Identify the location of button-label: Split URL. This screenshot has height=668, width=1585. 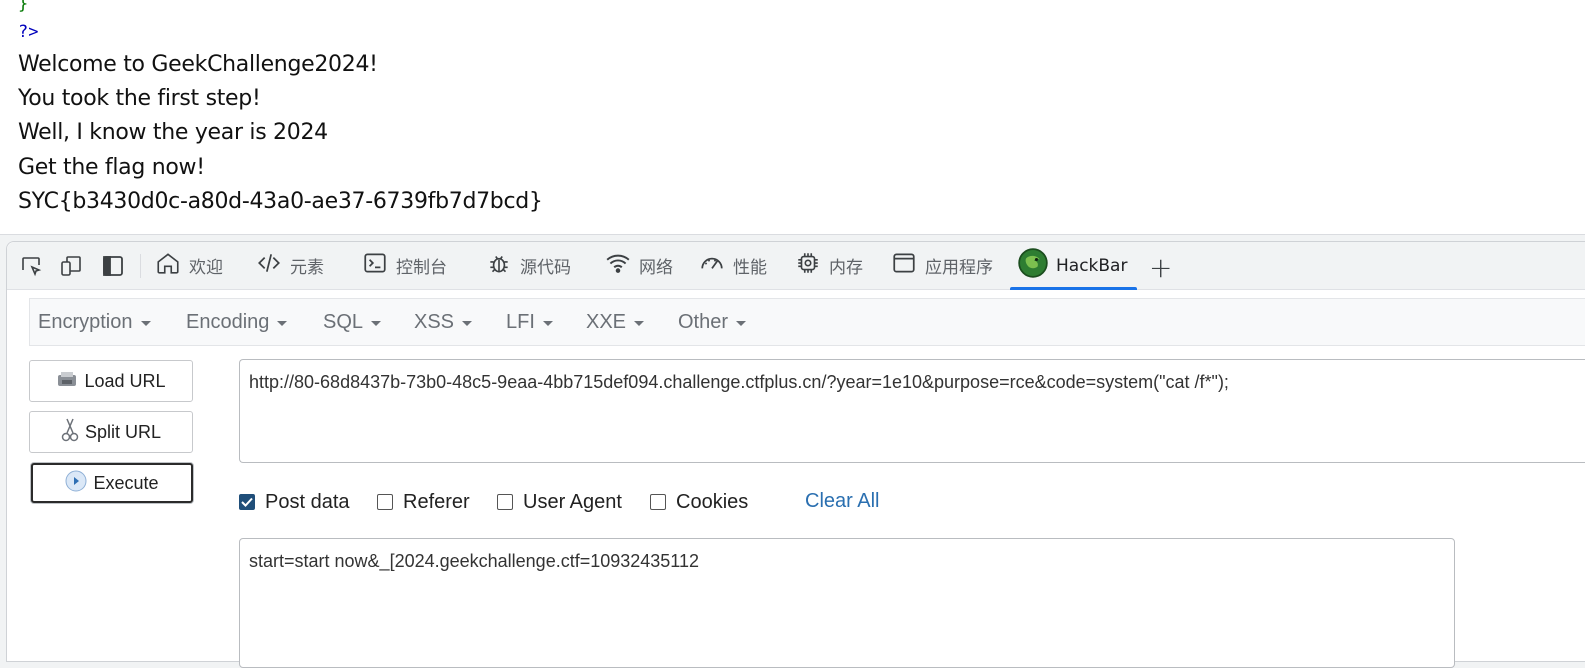
(123, 431).